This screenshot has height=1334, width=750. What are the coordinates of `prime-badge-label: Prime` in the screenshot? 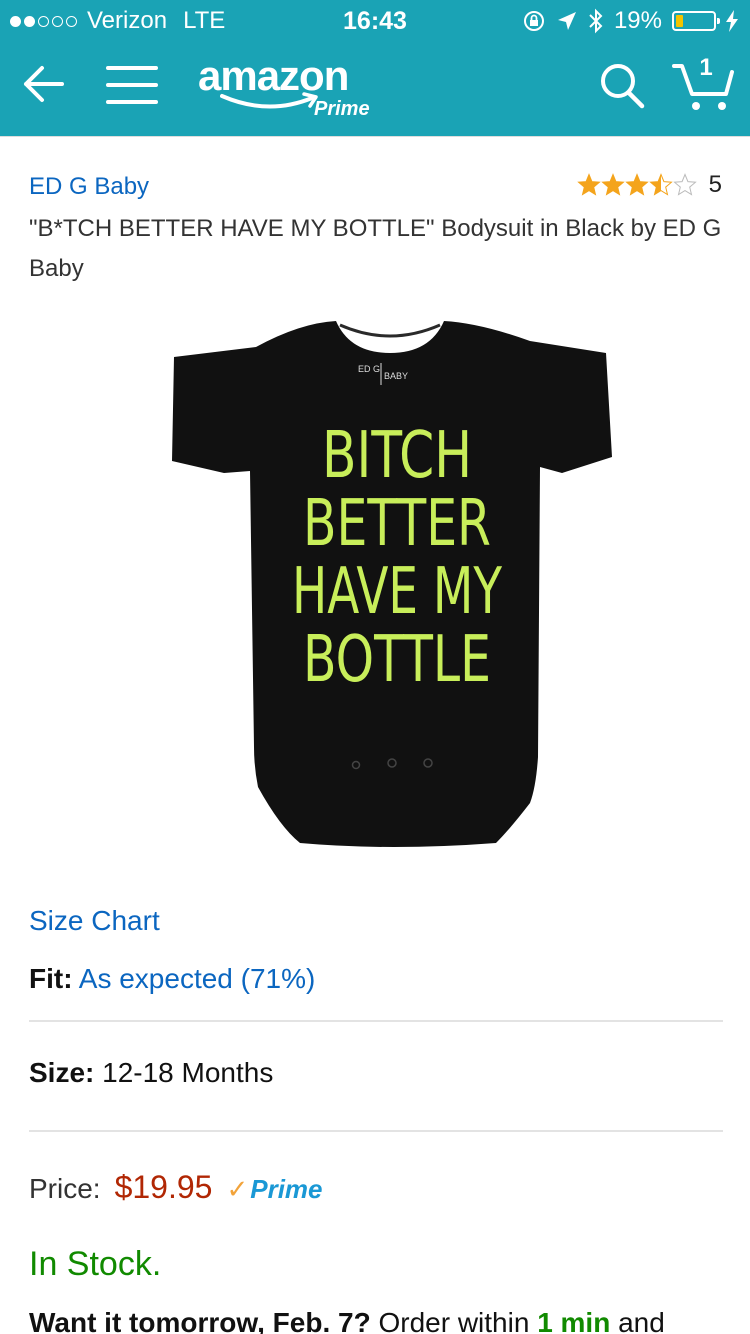 It's located at (286, 1189).